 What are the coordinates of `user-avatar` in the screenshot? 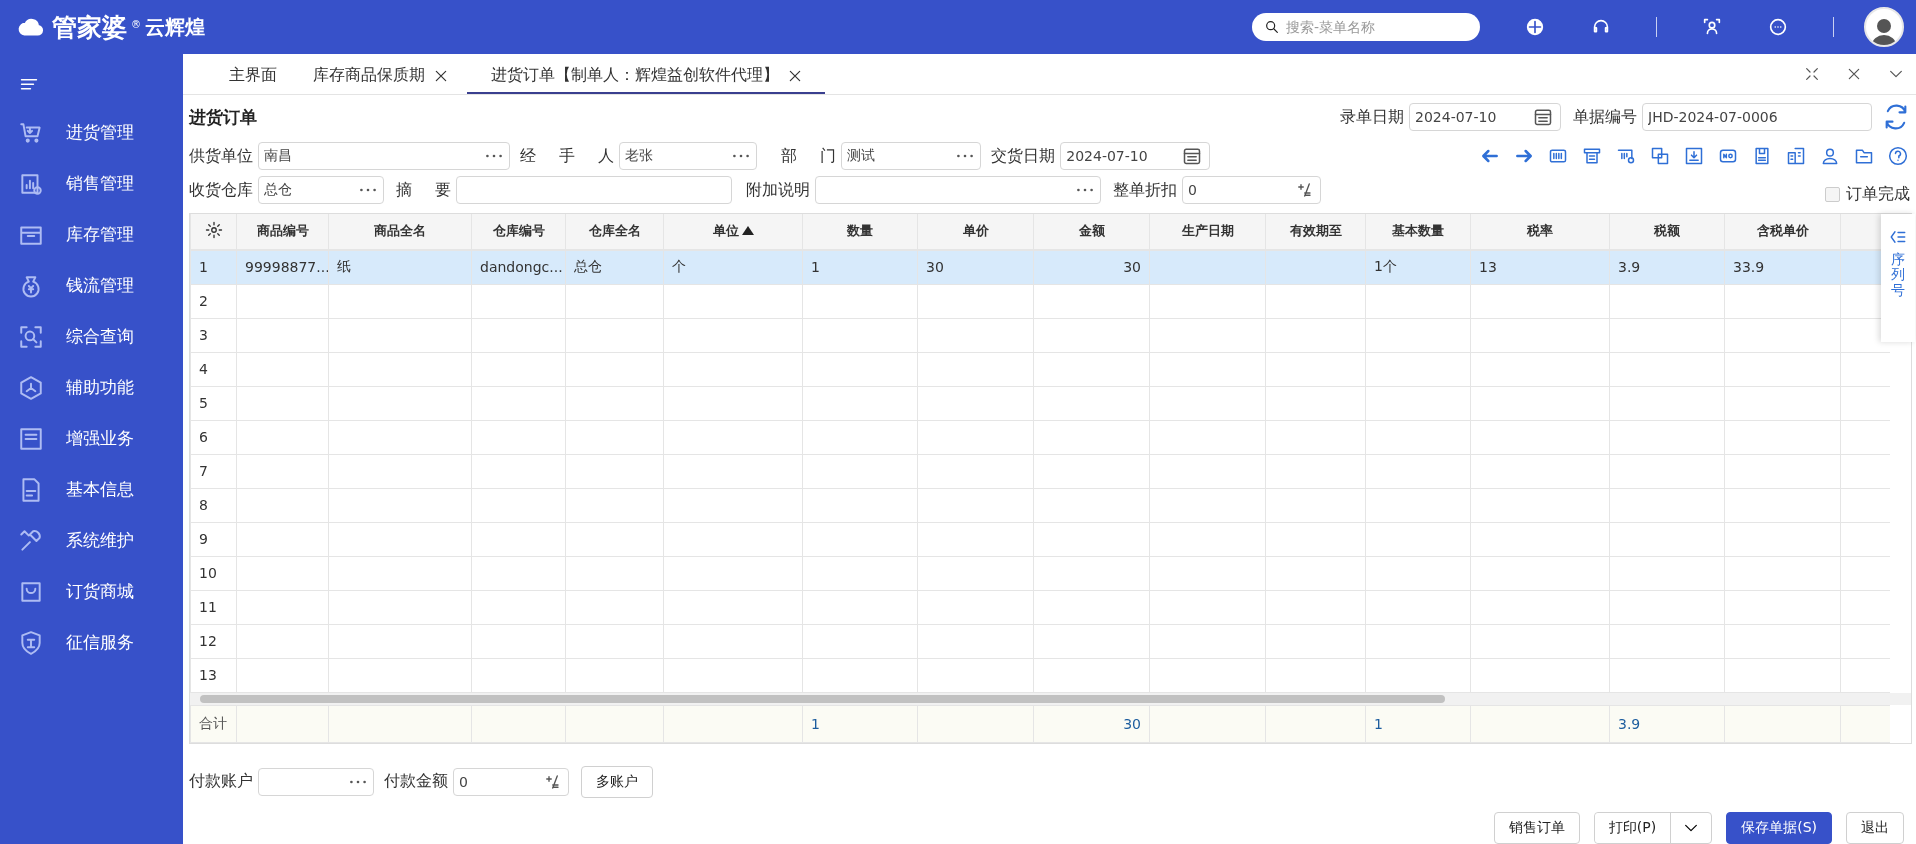 It's located at (1884, 27).